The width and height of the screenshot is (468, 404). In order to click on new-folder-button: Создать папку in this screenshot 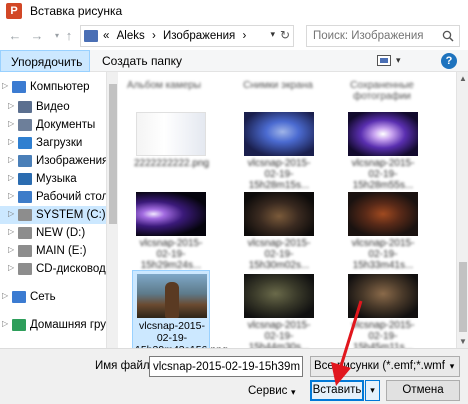, I will do `click(142, 61)`.